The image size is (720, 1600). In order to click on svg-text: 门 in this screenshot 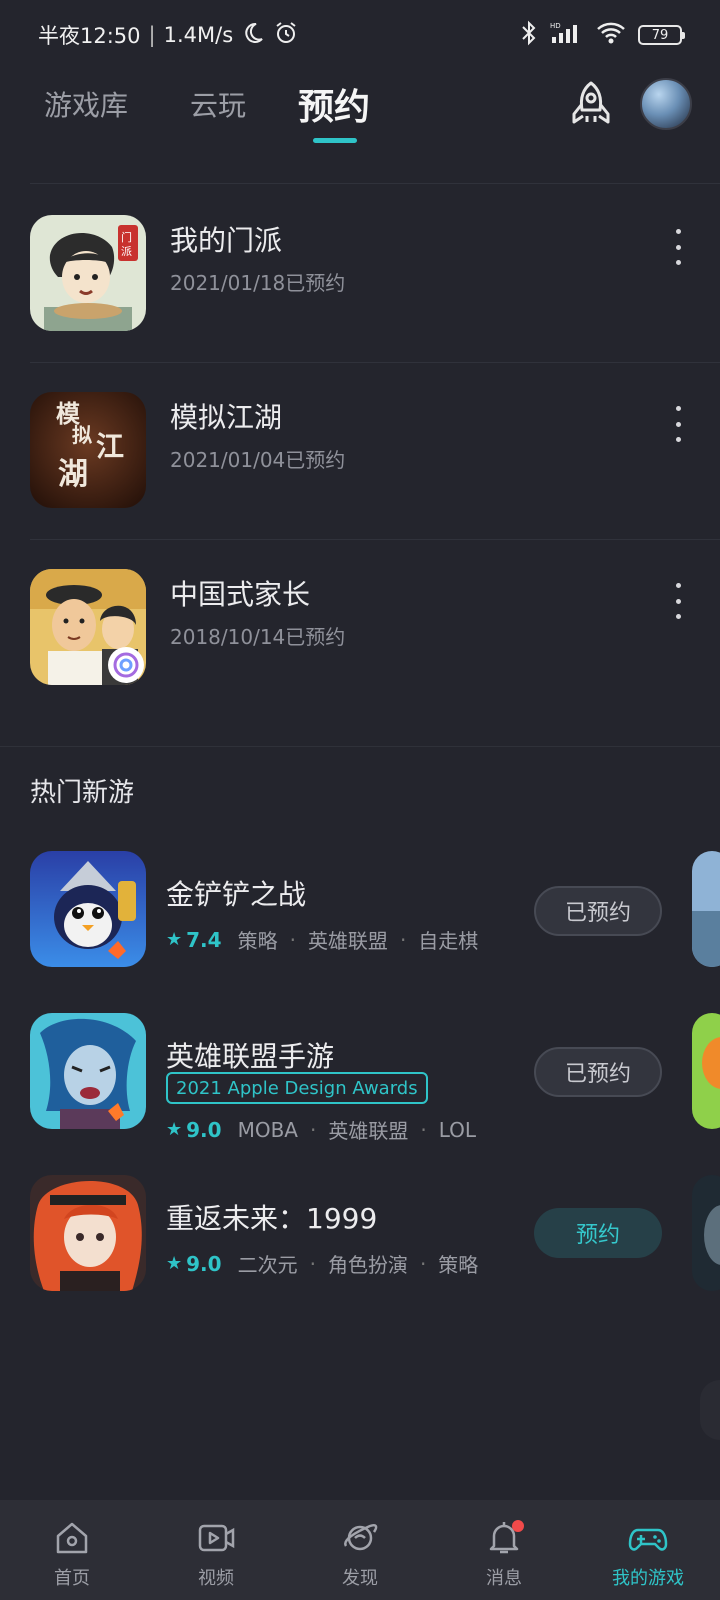, I will do `click(126, 237)`.